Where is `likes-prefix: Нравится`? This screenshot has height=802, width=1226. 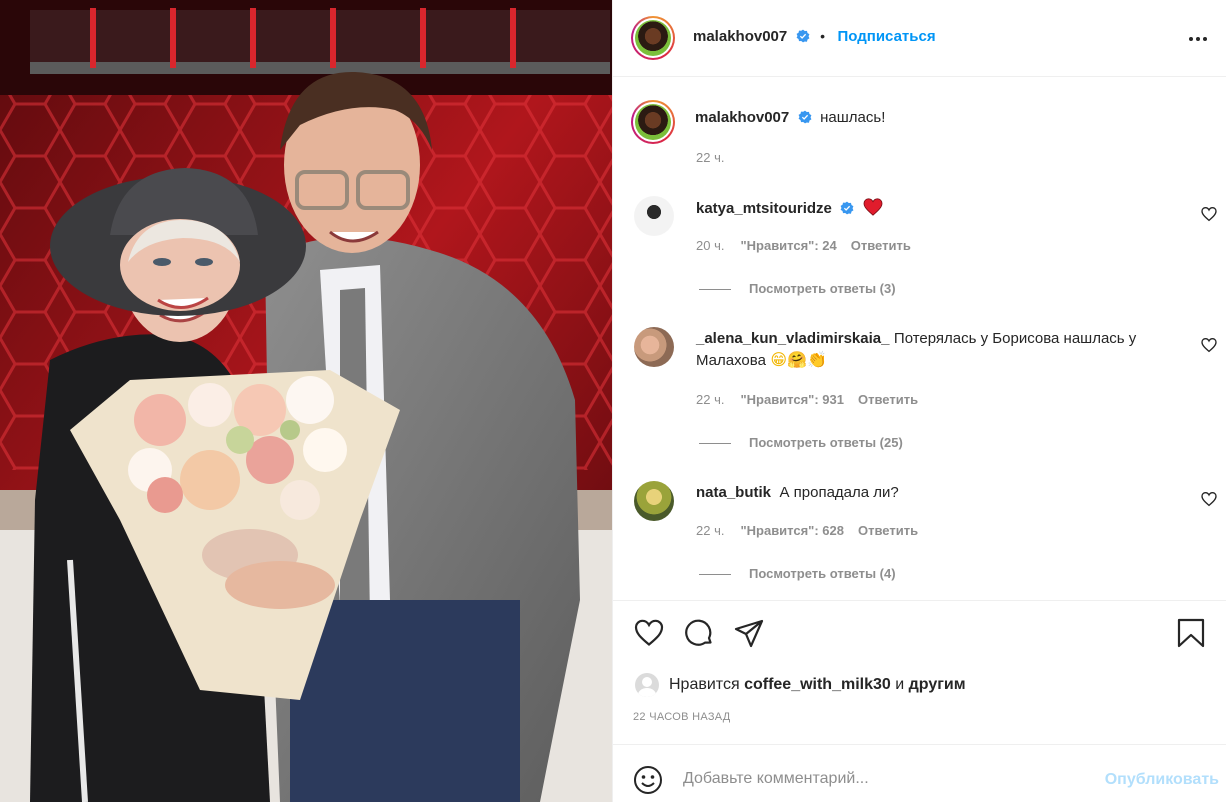 likes-prefix: Нравится is located at coordinates (704, 684).